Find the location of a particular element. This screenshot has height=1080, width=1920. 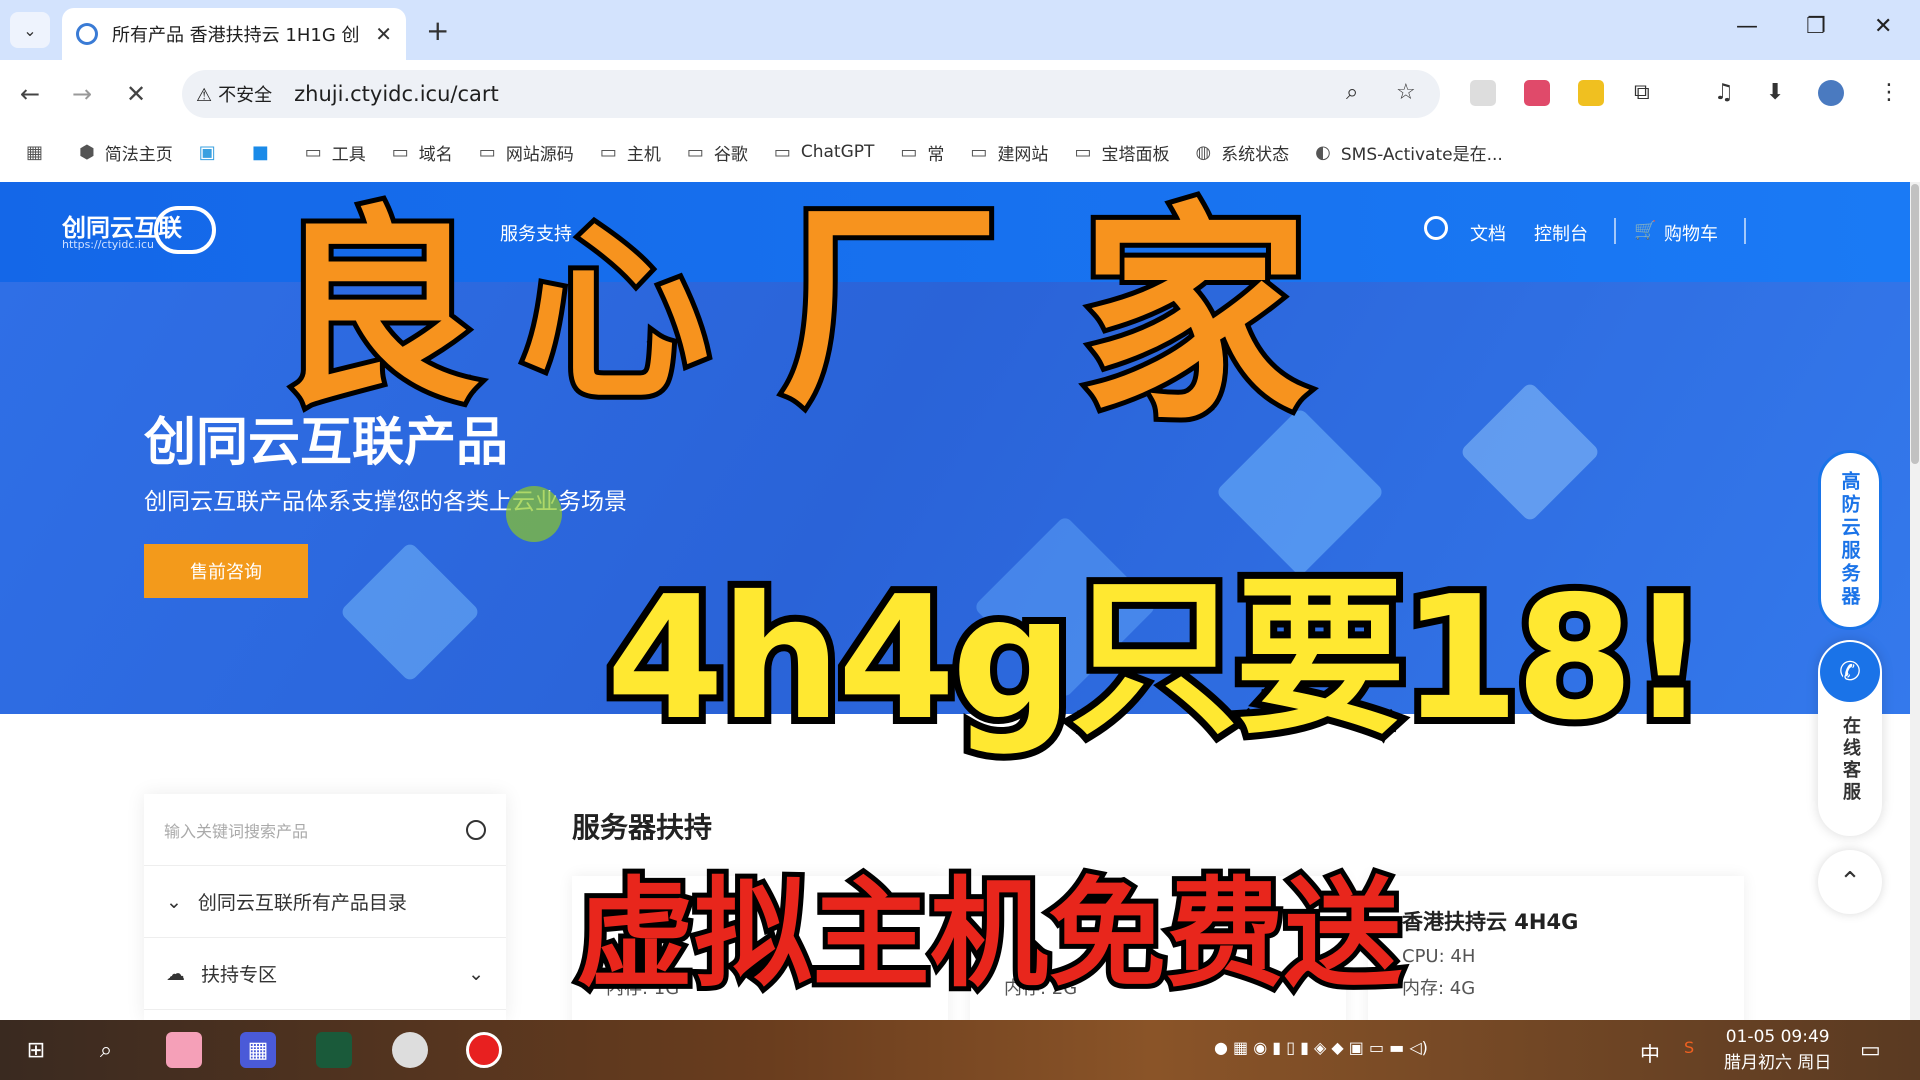

scrollbar-thumb is located at coordinates (1915, 324).